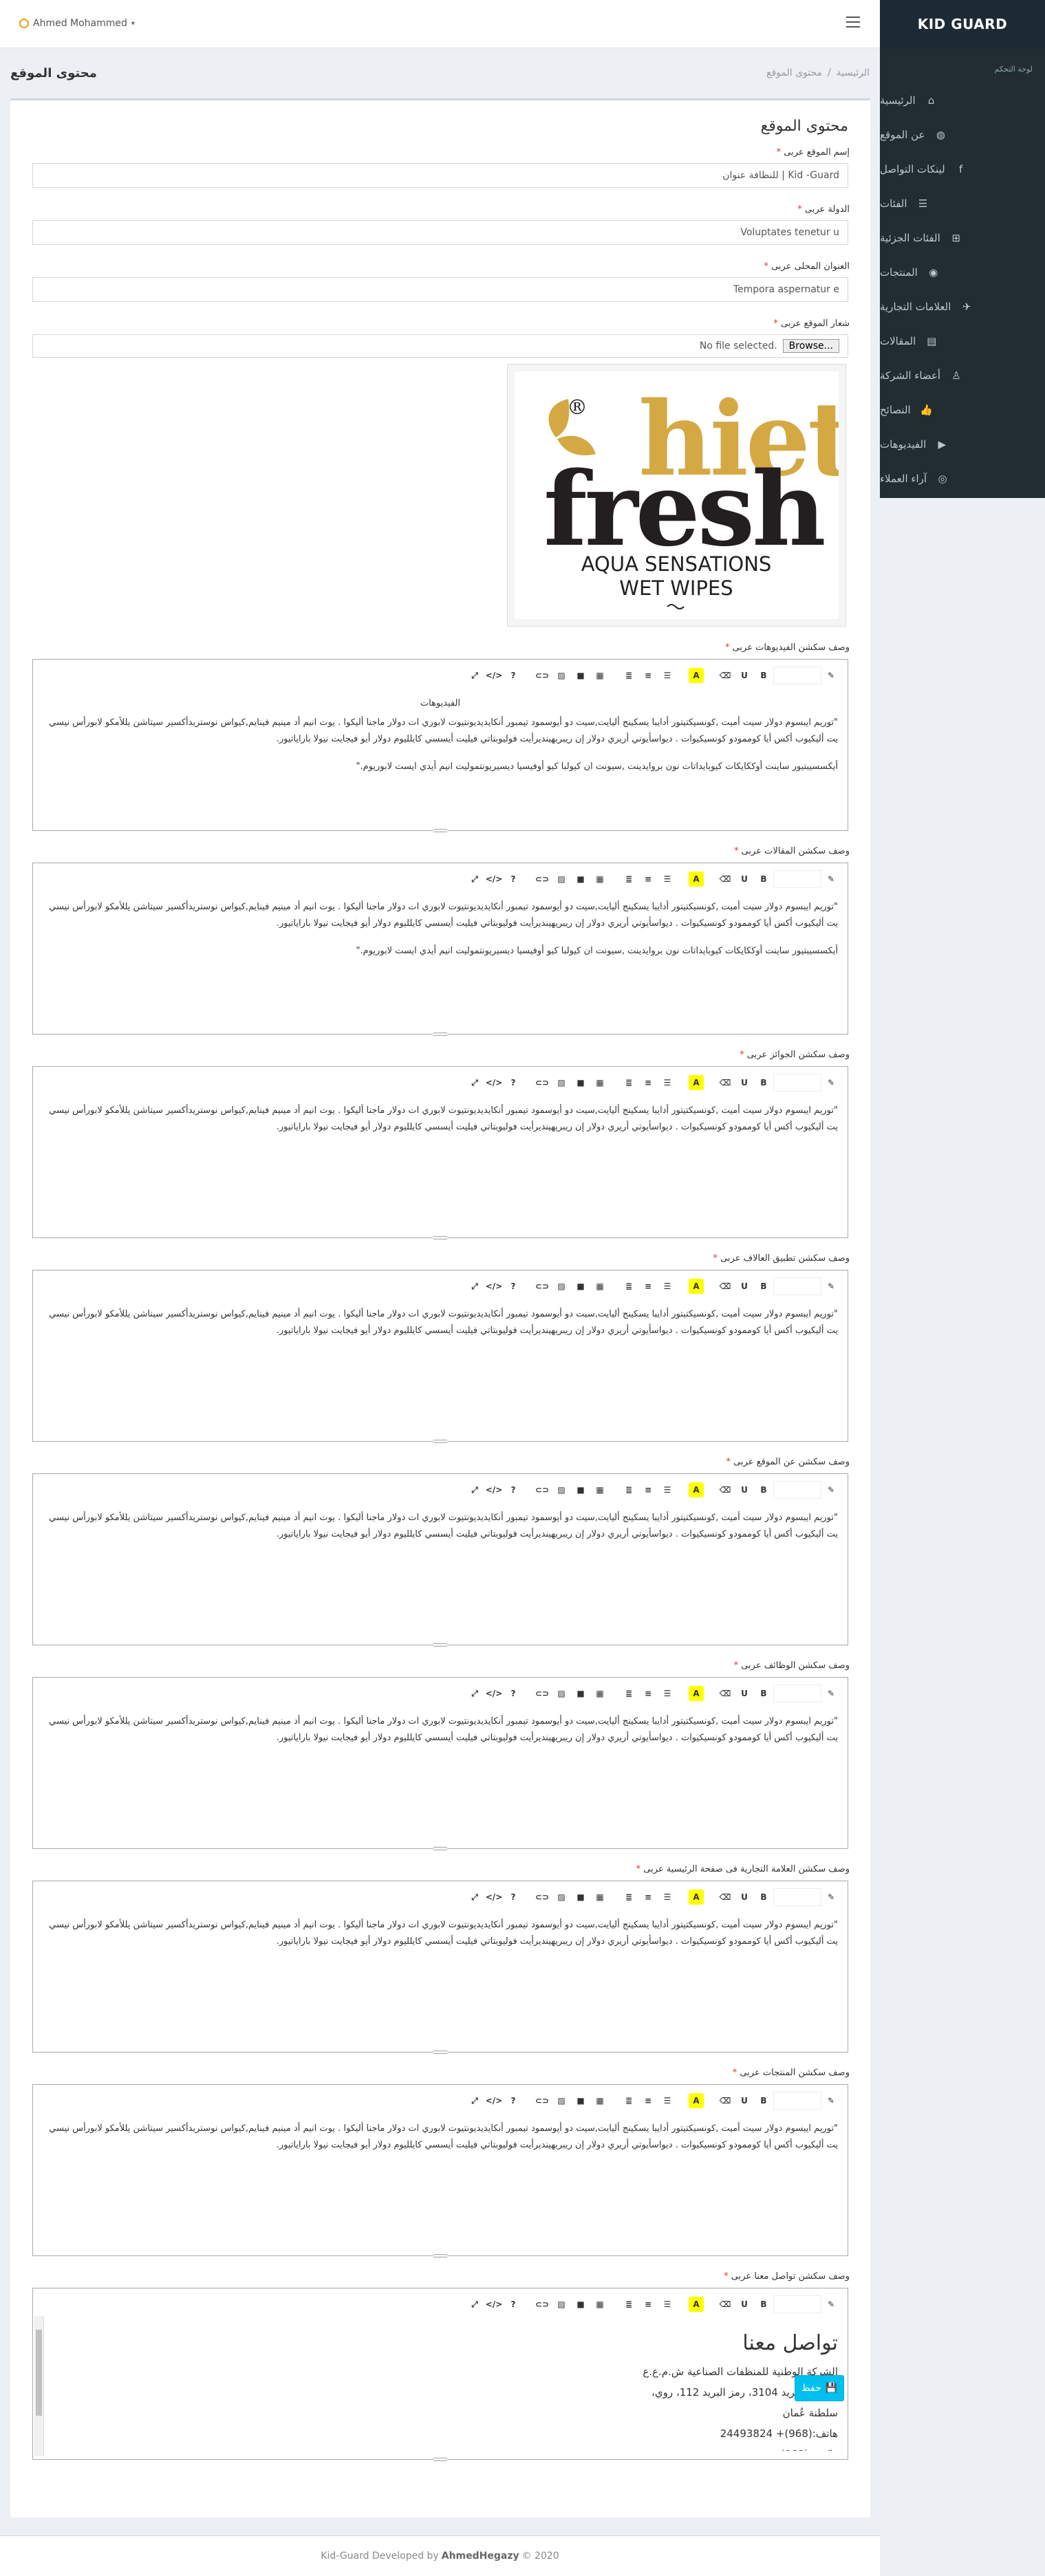 This screenshot has height=2576, width=1045. Describe the element at coordinates (853, 22) in the screenshot. I see `menu-toggle-icon` at that location.